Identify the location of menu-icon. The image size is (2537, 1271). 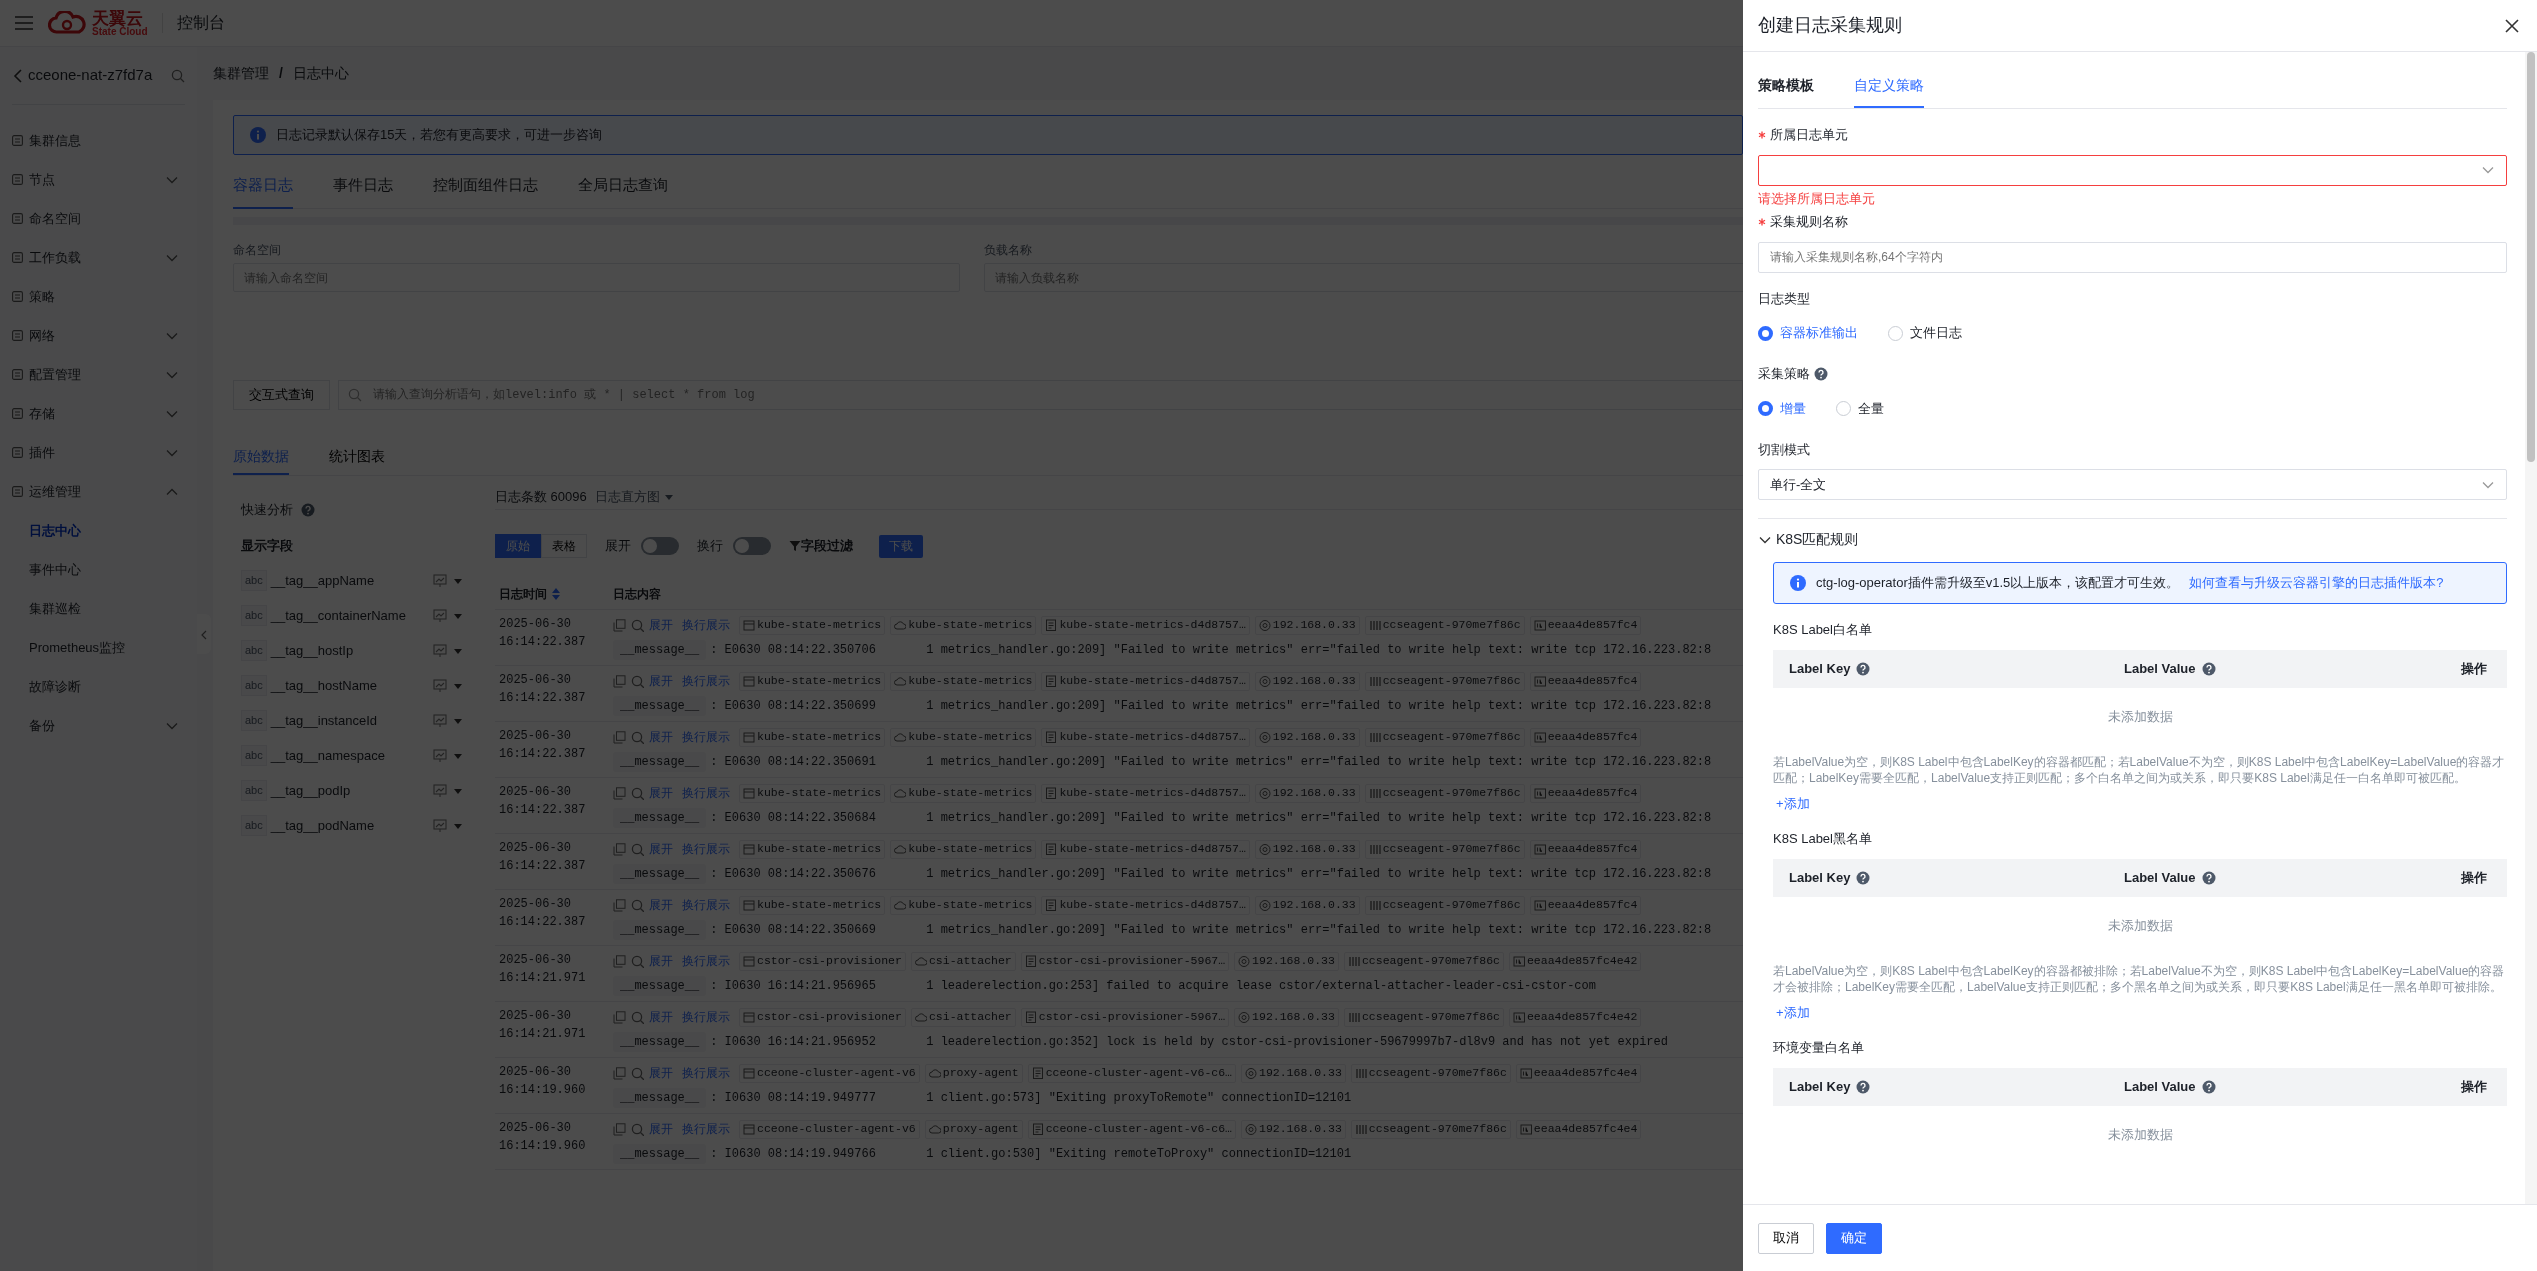
(24, 23).